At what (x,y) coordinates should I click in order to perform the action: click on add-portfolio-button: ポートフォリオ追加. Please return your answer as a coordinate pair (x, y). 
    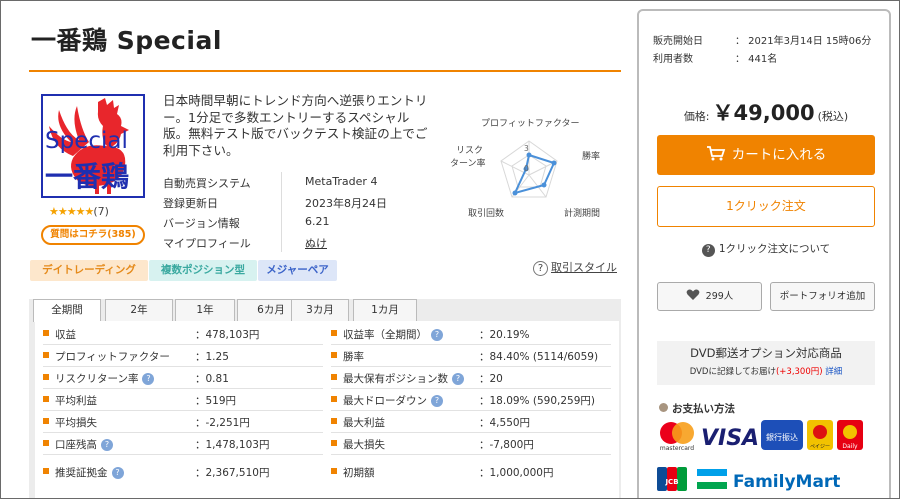
    Looking at the image, I should click on (822, 296).